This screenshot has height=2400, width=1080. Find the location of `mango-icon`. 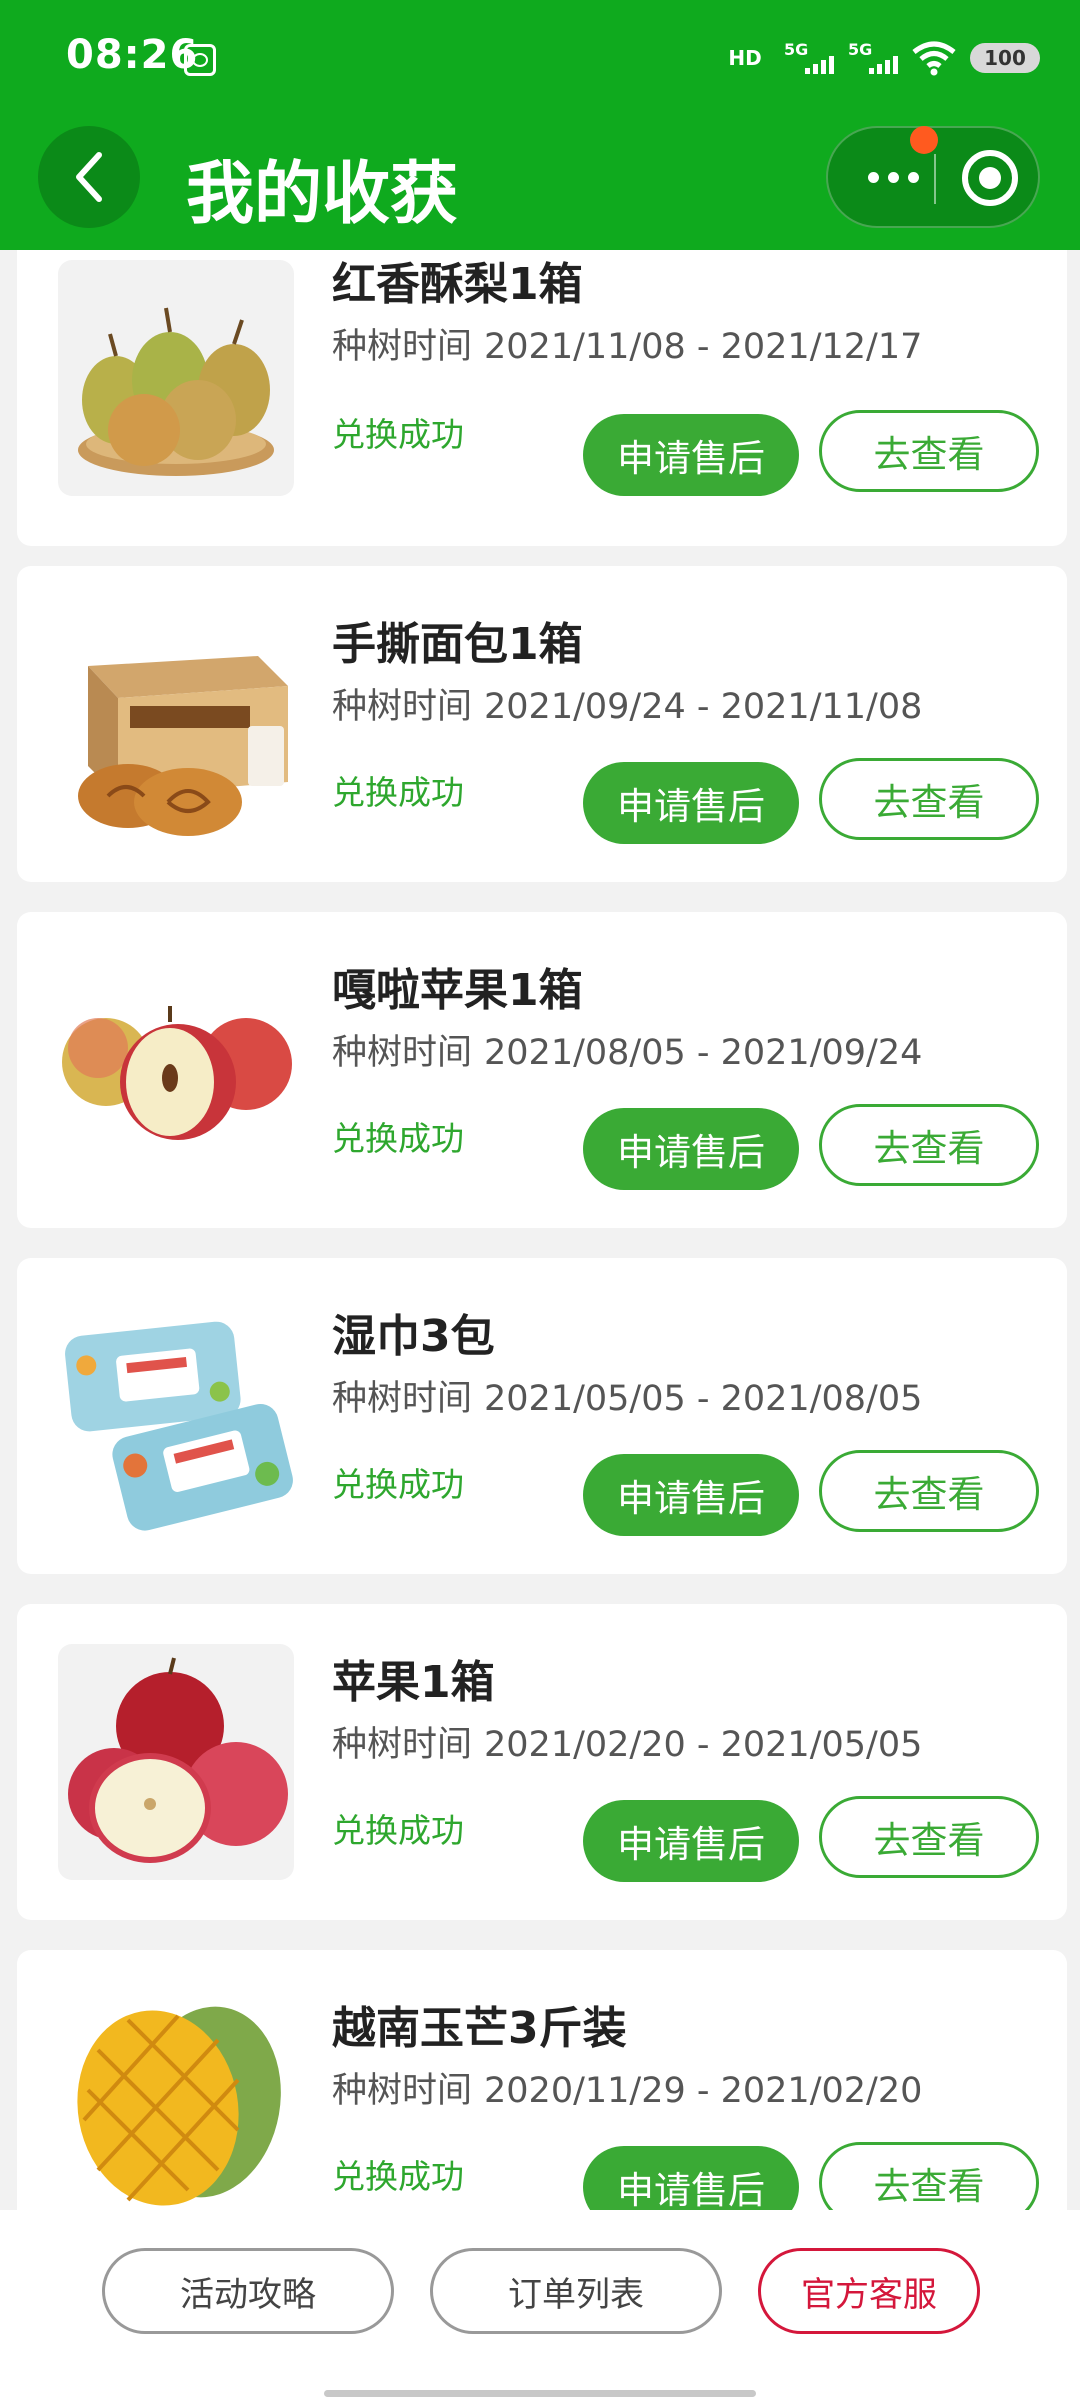

mango-icon is located at coordinates (176, 2100).